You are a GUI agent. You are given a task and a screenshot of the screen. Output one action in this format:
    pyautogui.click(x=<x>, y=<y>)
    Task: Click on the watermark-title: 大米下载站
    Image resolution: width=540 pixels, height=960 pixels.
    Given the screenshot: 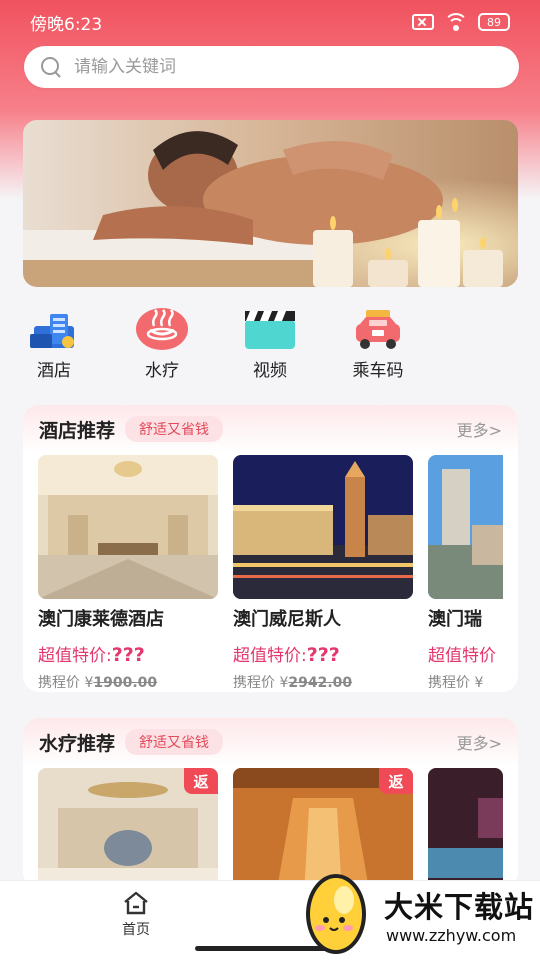 What is the action you would take?
    pyautogui.click(x=459, y=907)
    